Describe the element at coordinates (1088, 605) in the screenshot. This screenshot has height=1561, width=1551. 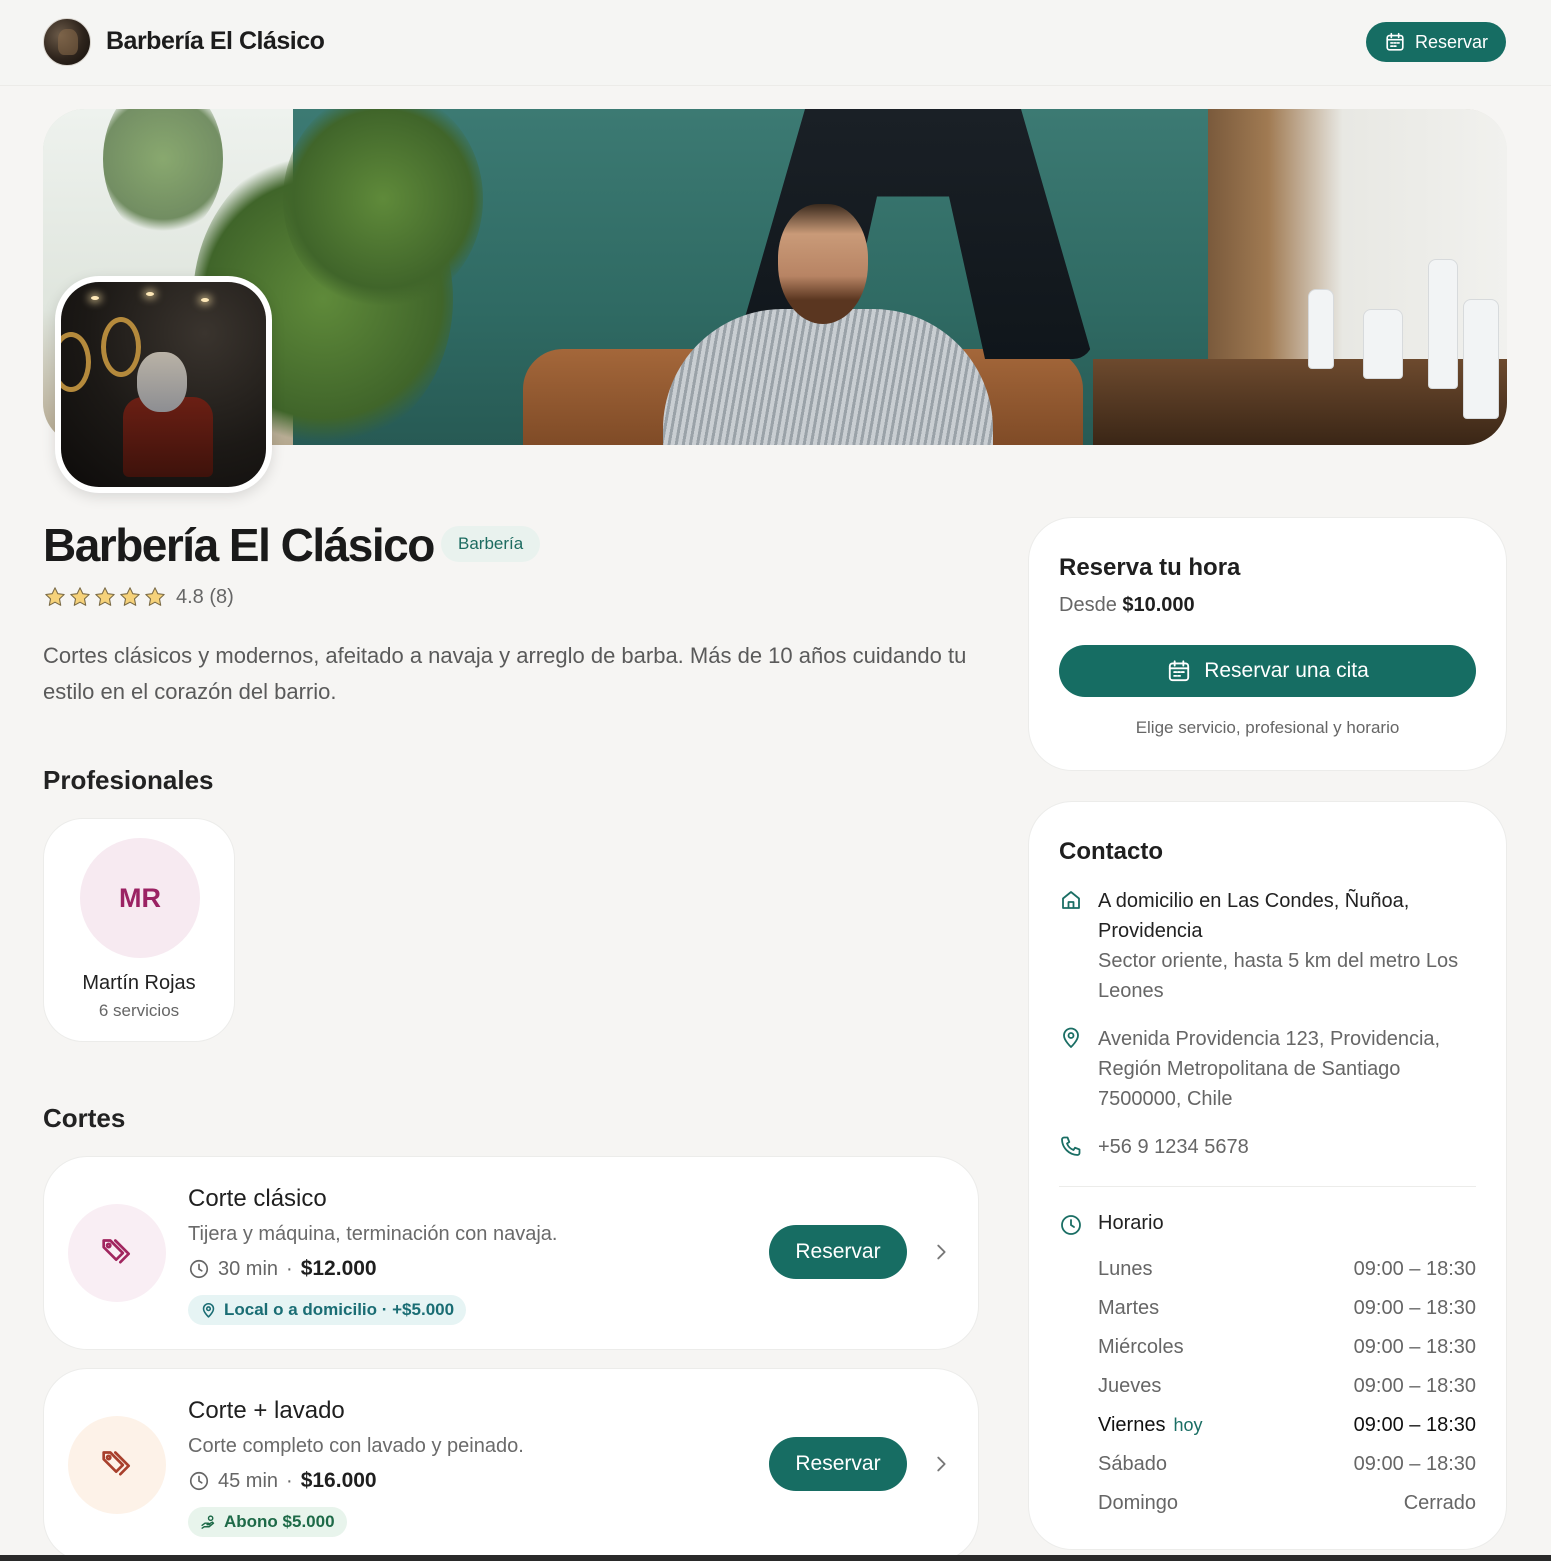
I see `booking-from-label: Desde` at that location.